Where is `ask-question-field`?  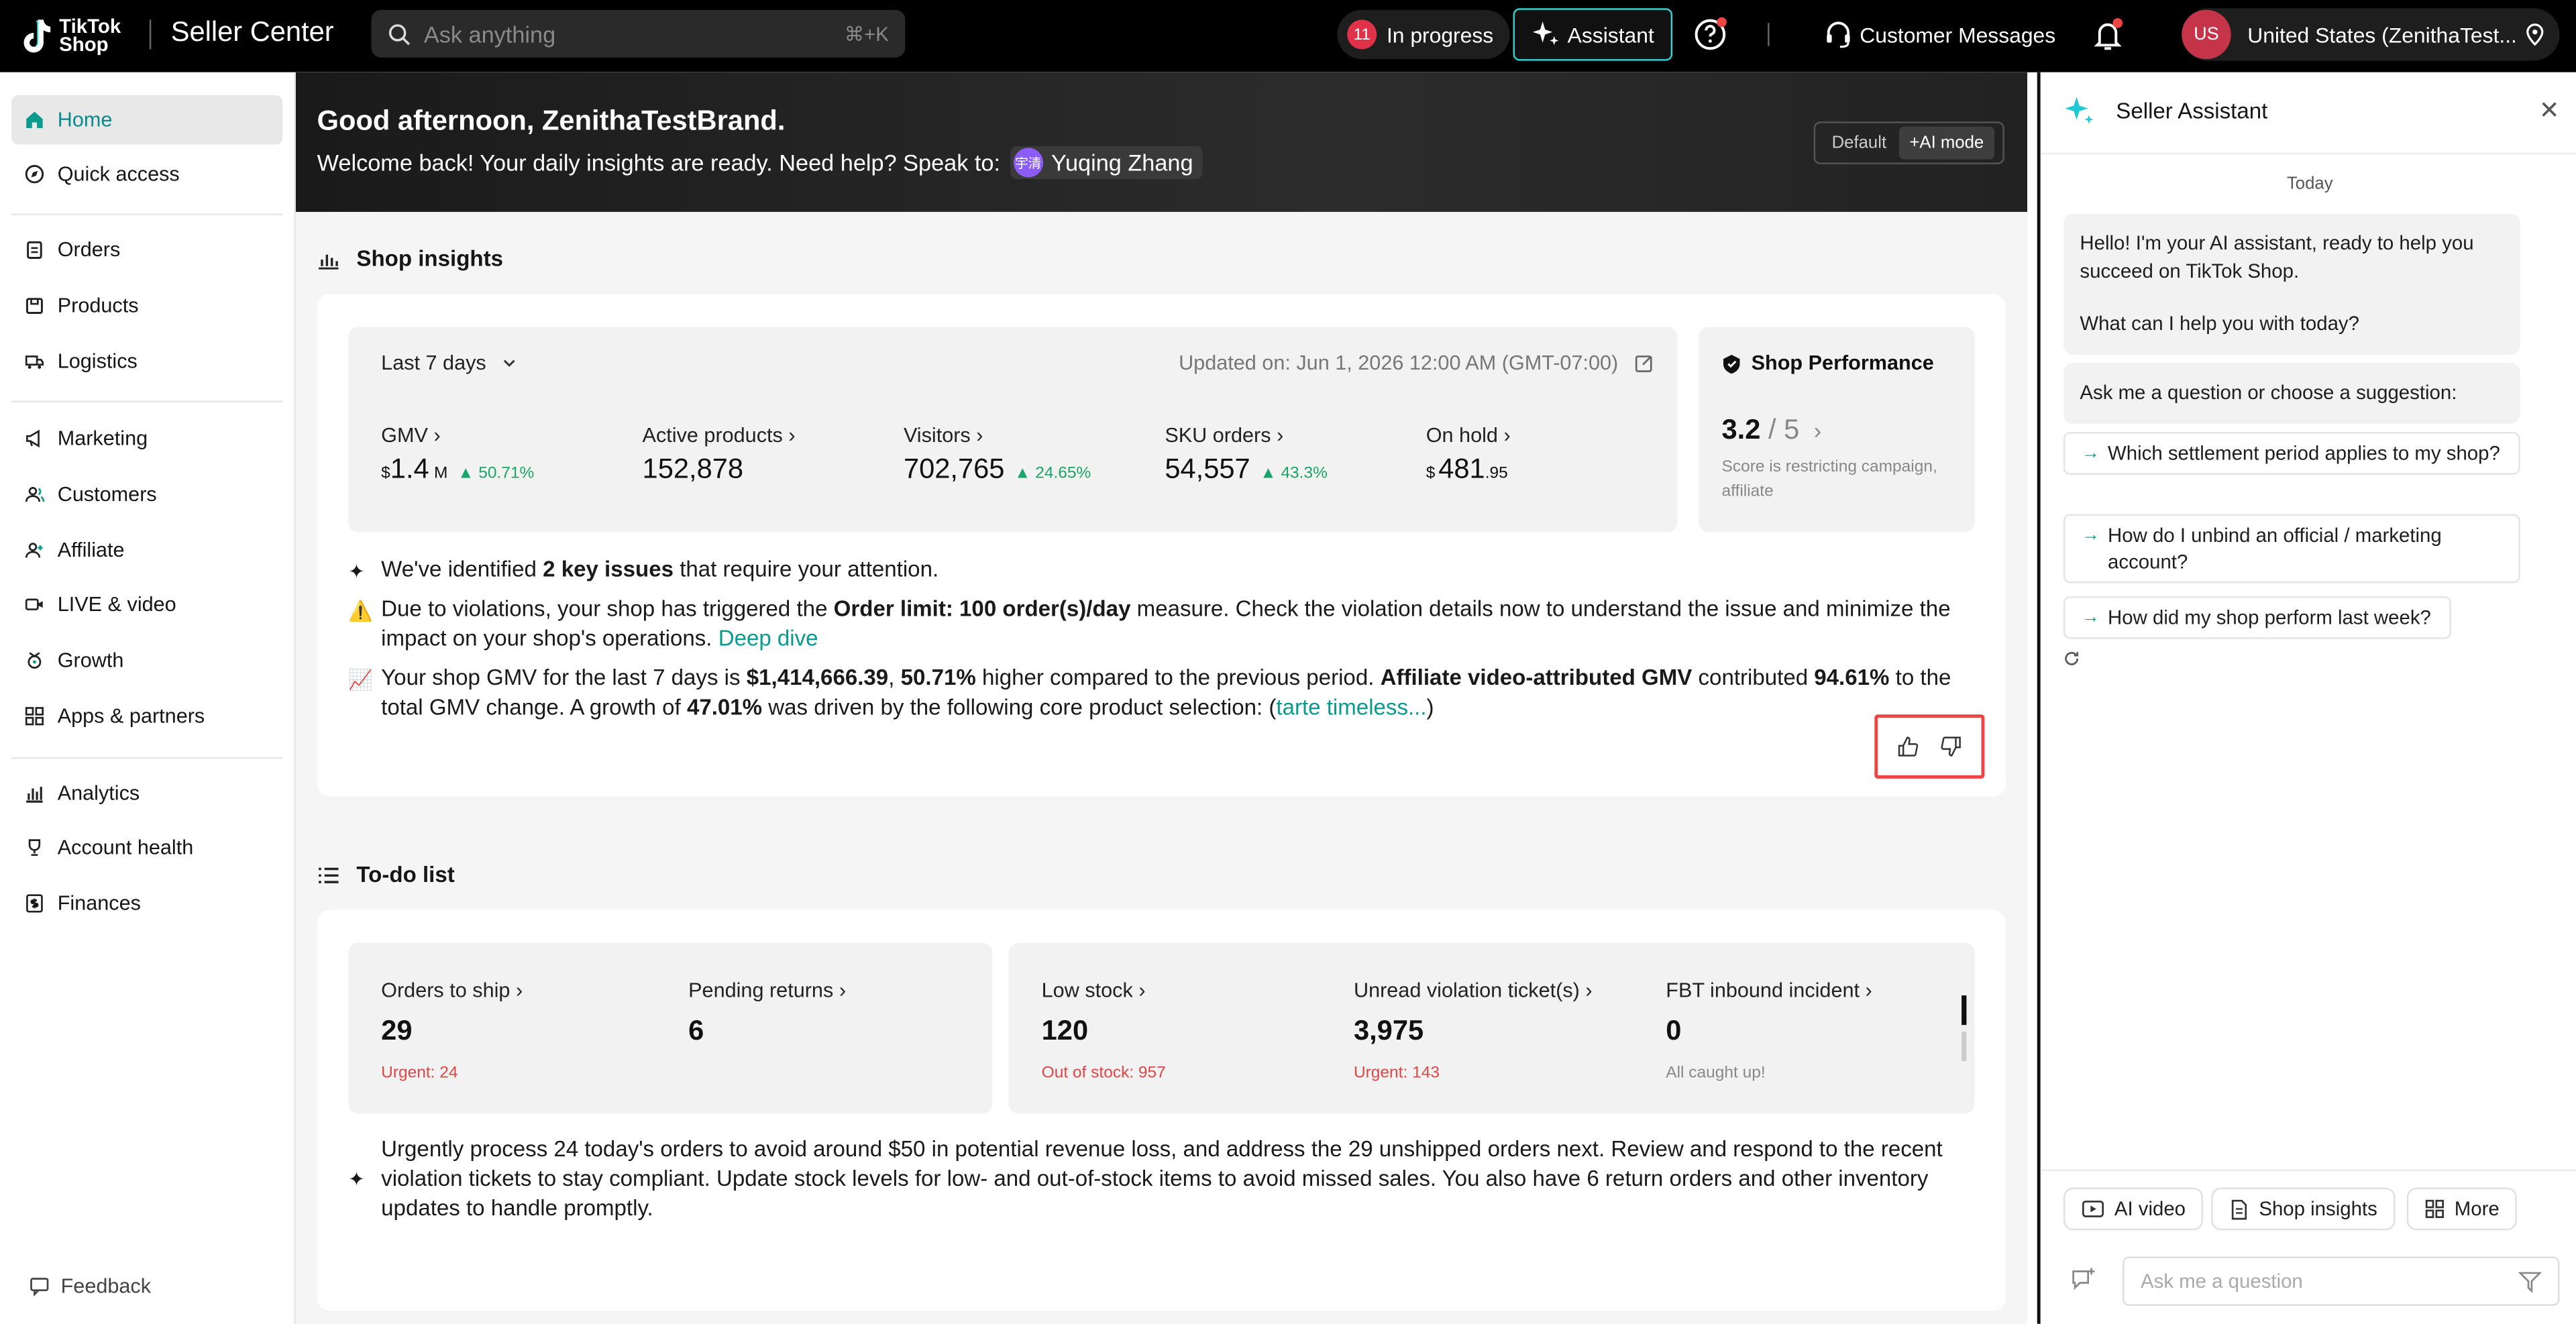
ask-question-field is located at coordinates (2341, 1281).